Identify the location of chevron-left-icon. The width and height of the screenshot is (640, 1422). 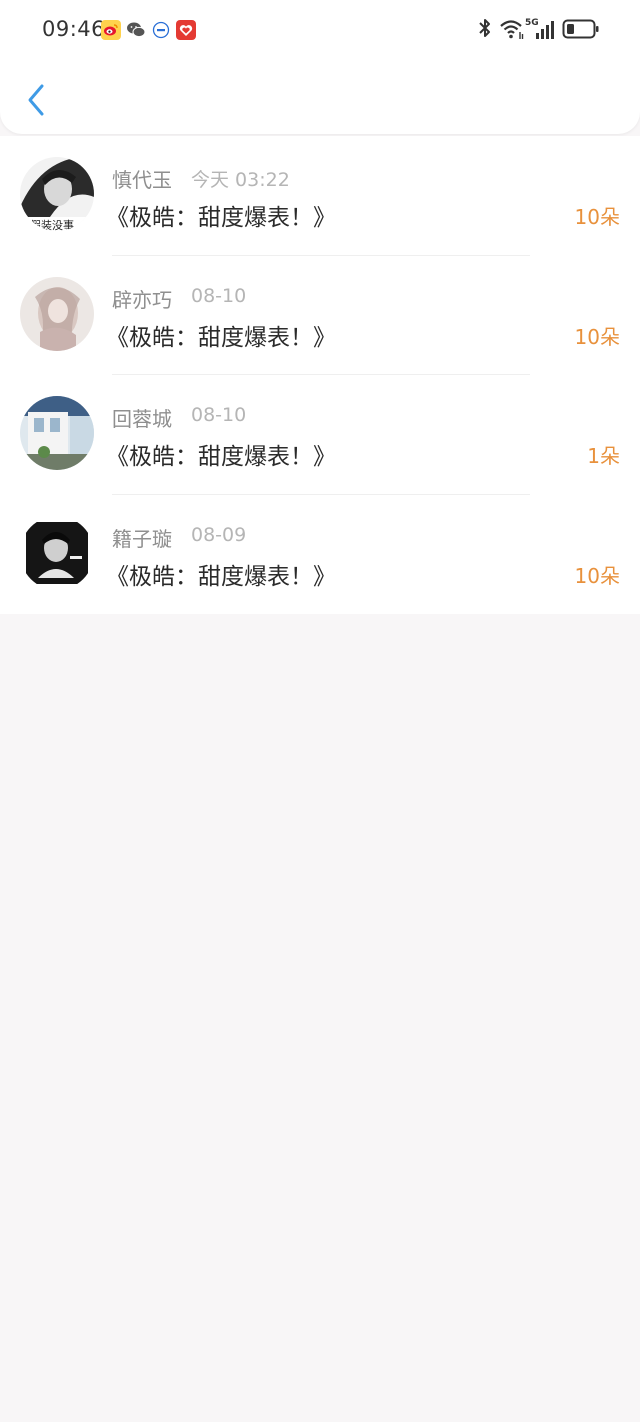
(36, 100).